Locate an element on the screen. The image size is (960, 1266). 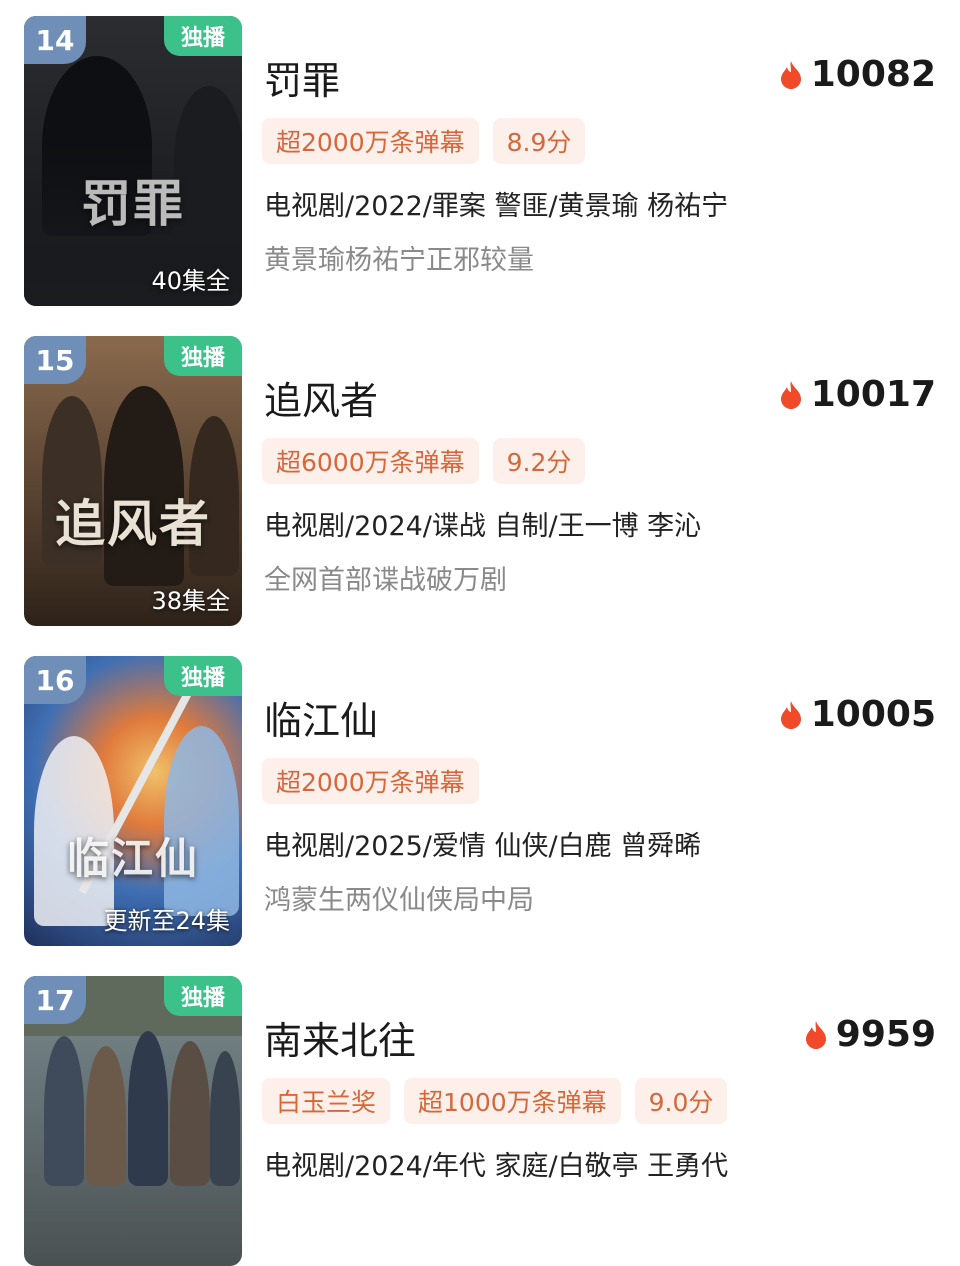
show-meta: 电视剧/2024/谍战 自制/王一博 李沁 is located at coordinates (483, 526).